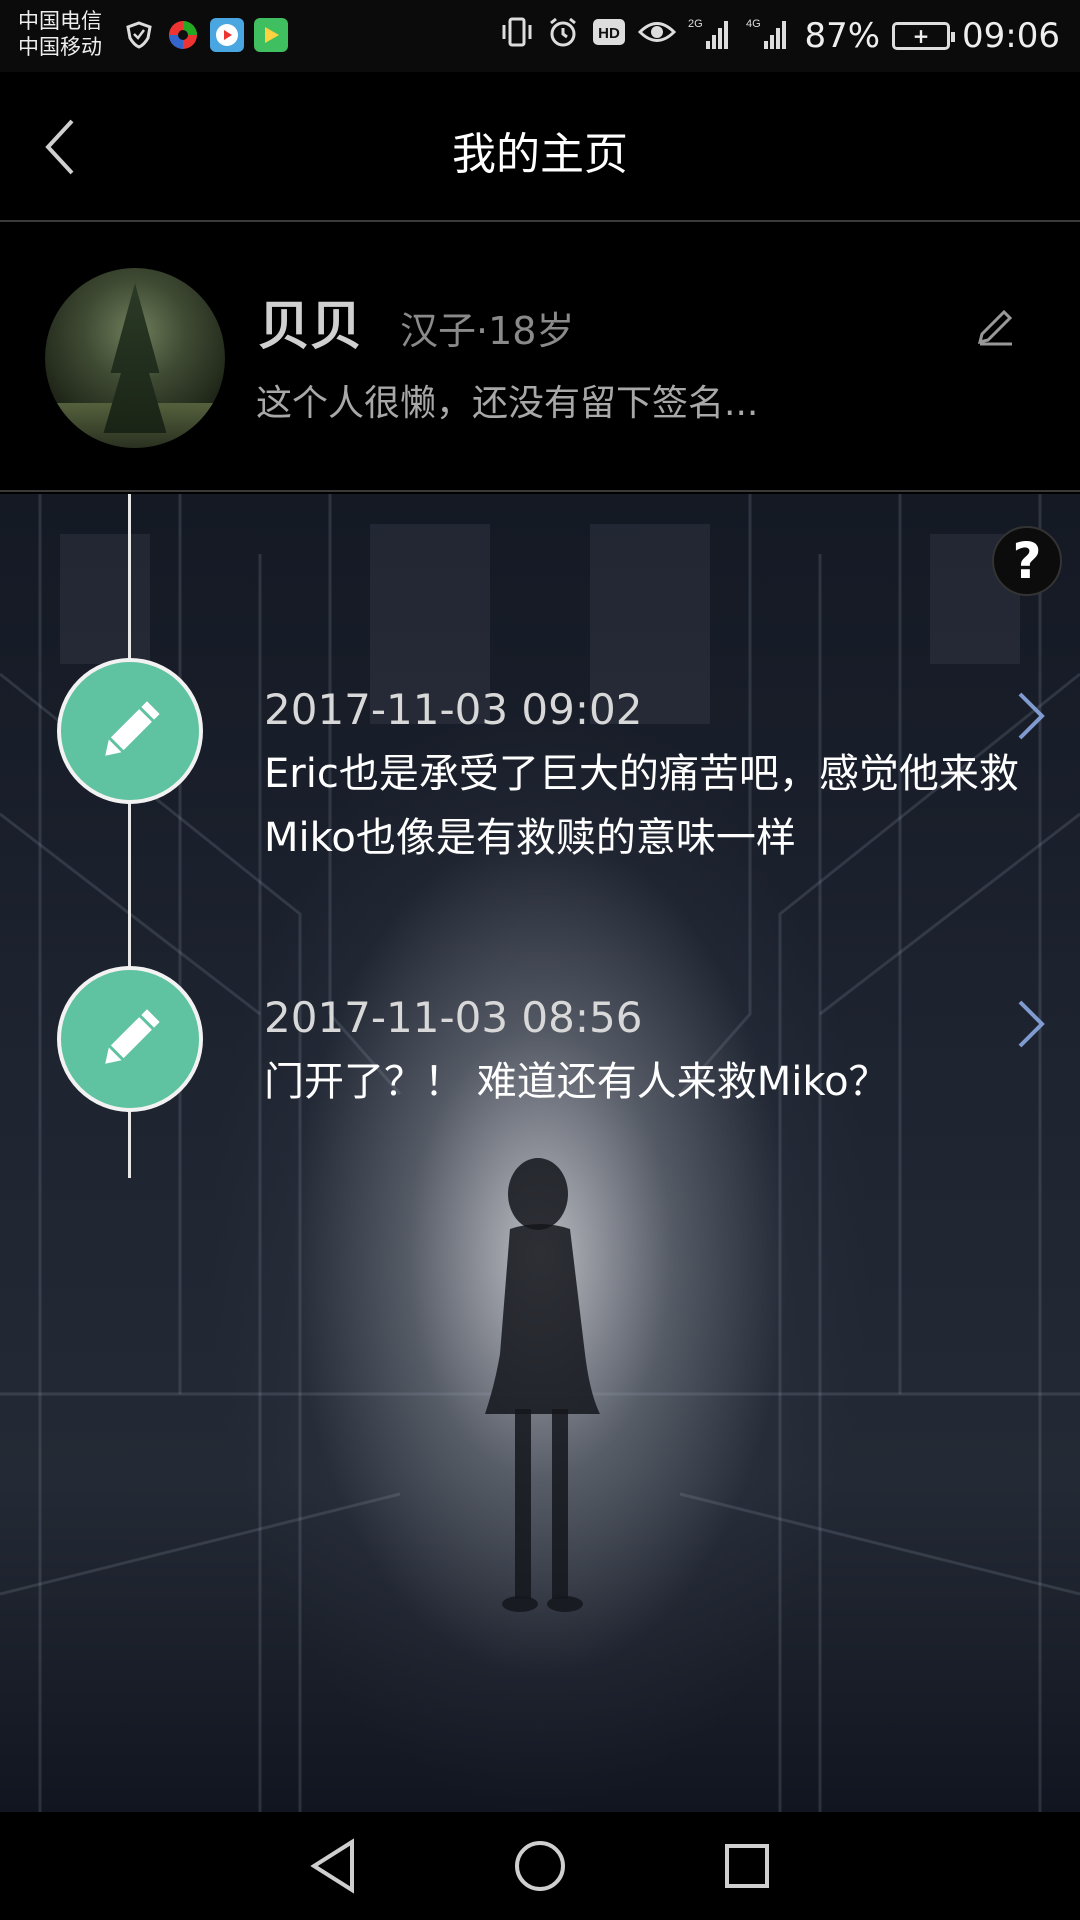 Image resolution: width=1080 pixels, height=1920 pixels. I want to click on edit-profile-button, so click(996, 324).